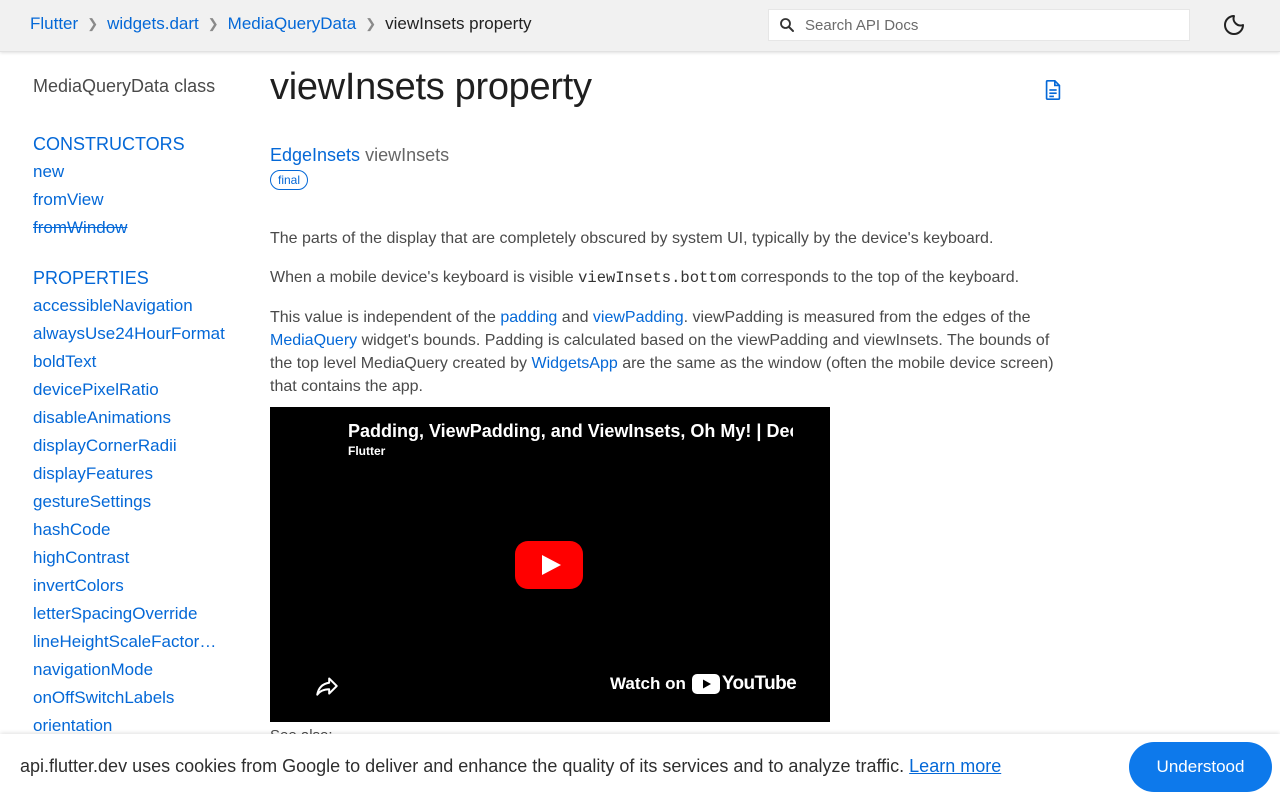 The width and height of the screenshot is (1280, 800). What do you see at coordinates (131, 614) in the screenshot?
I see `sidebar-item-letterspacingoverride: letterSpacingOverride` at bounding box center [131, 614].